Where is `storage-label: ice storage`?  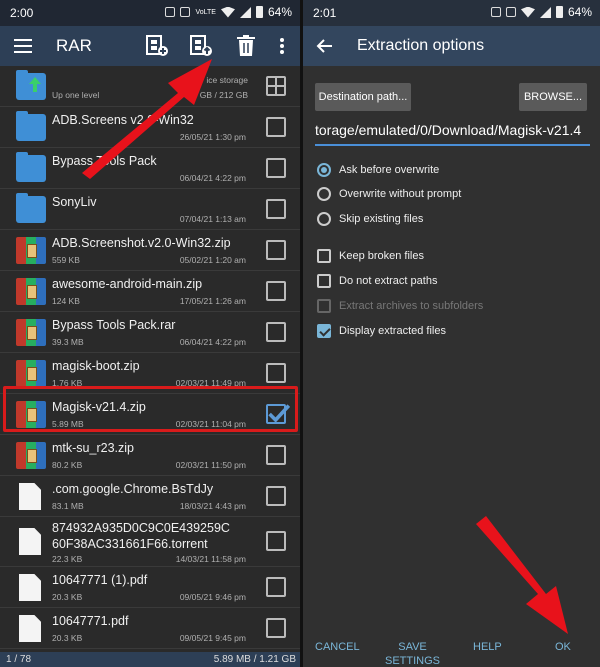
storage-label: ice storage is located at coordinates (227, 80).